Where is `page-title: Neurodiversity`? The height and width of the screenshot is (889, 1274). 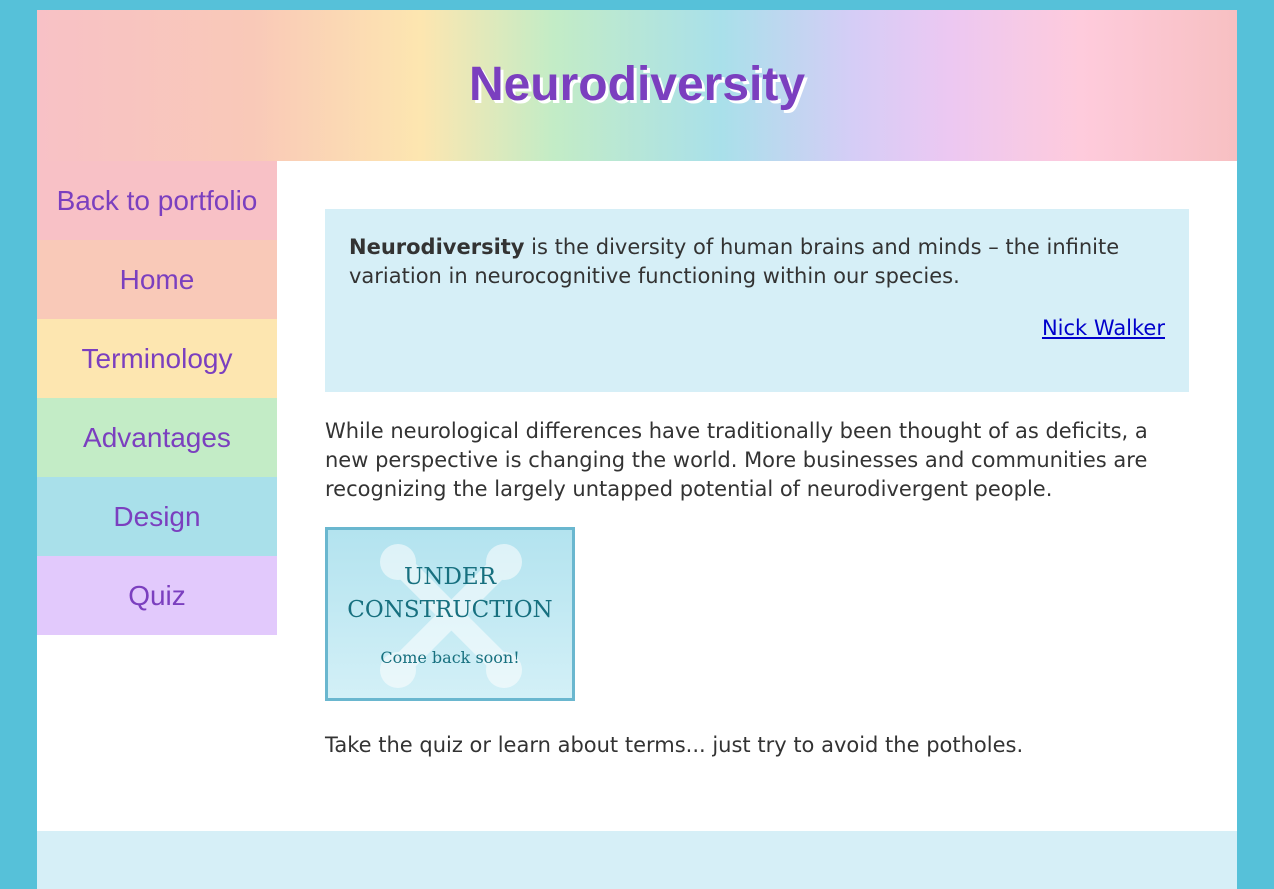
page-title: Neurodiversity is located at coordinates (637, 84).